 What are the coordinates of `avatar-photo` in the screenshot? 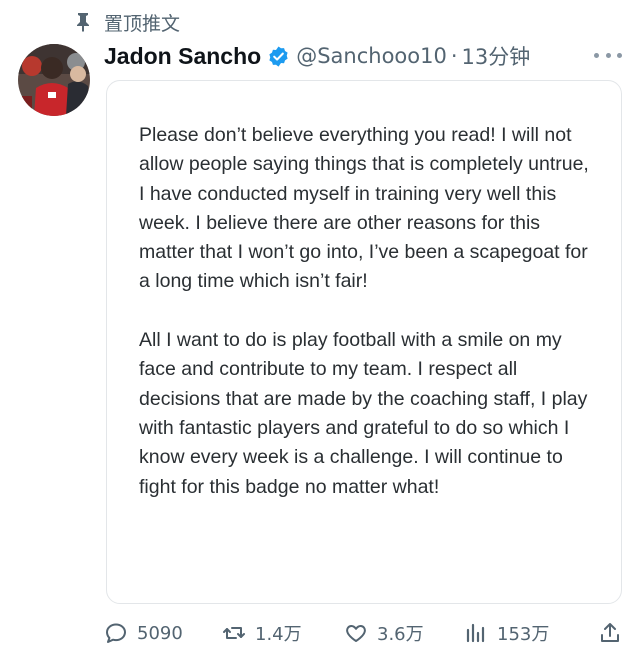 It's located at (54, 80).